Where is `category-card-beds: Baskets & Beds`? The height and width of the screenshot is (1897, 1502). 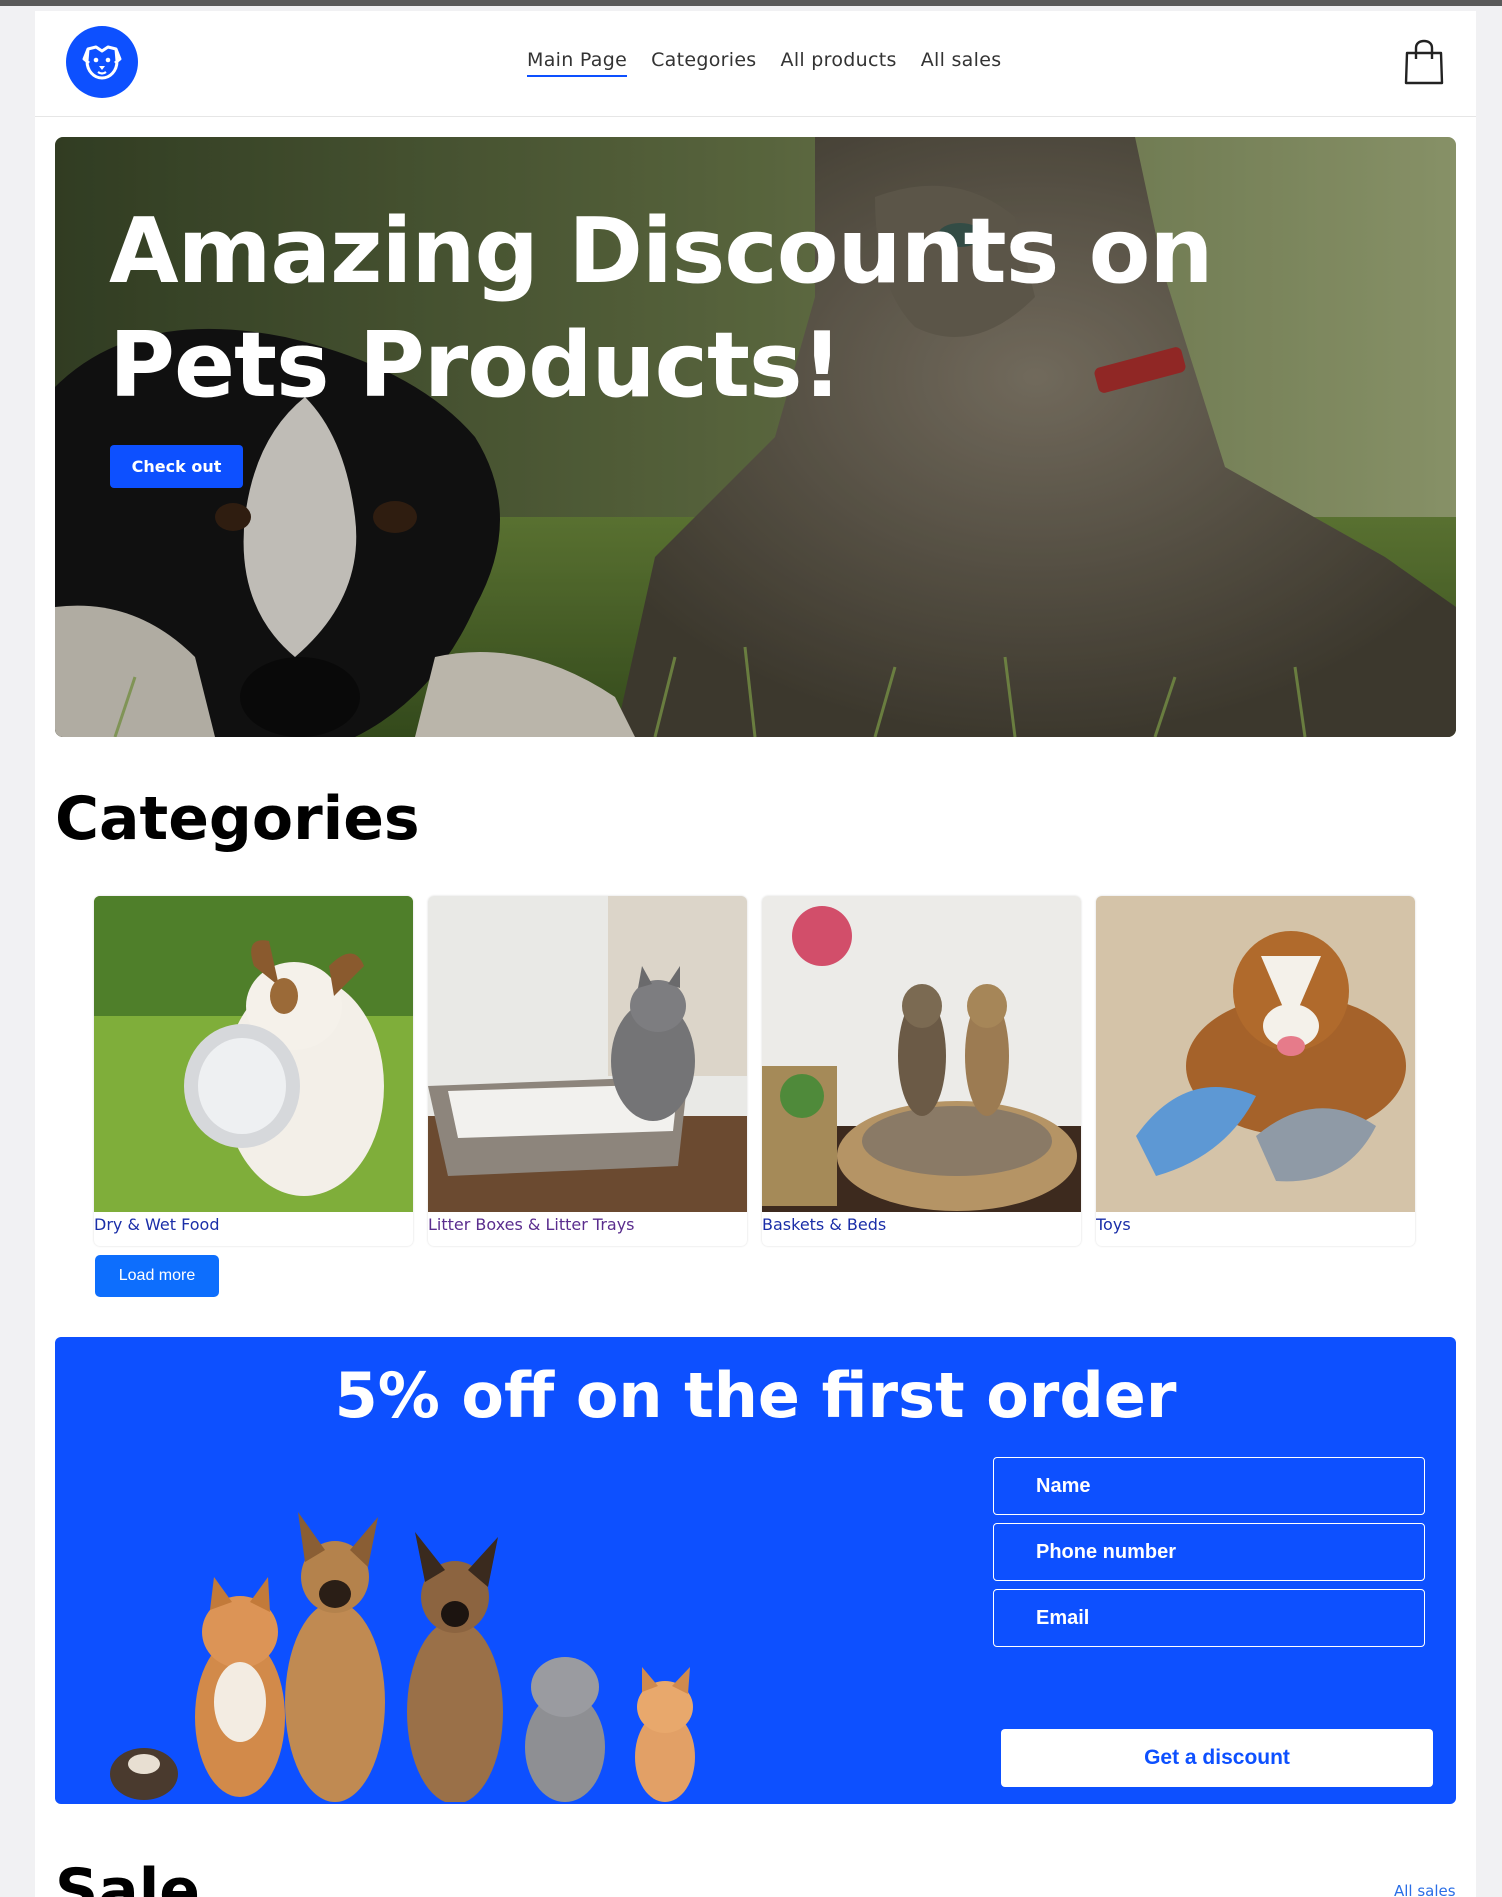 category-card-beds: Baskets & Beds is located at coordinates (921, 1071).